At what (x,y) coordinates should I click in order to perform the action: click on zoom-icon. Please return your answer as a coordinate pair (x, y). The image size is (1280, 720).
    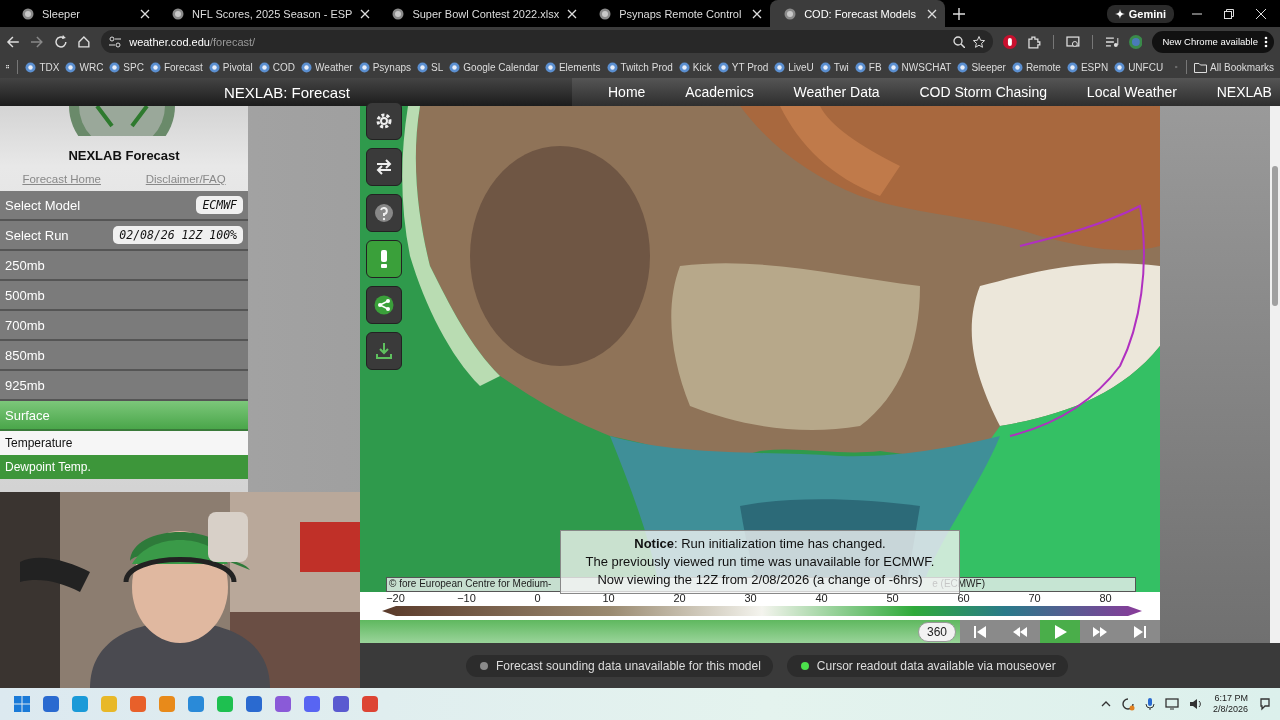
    Looking at the image, I should click on (959, 41).